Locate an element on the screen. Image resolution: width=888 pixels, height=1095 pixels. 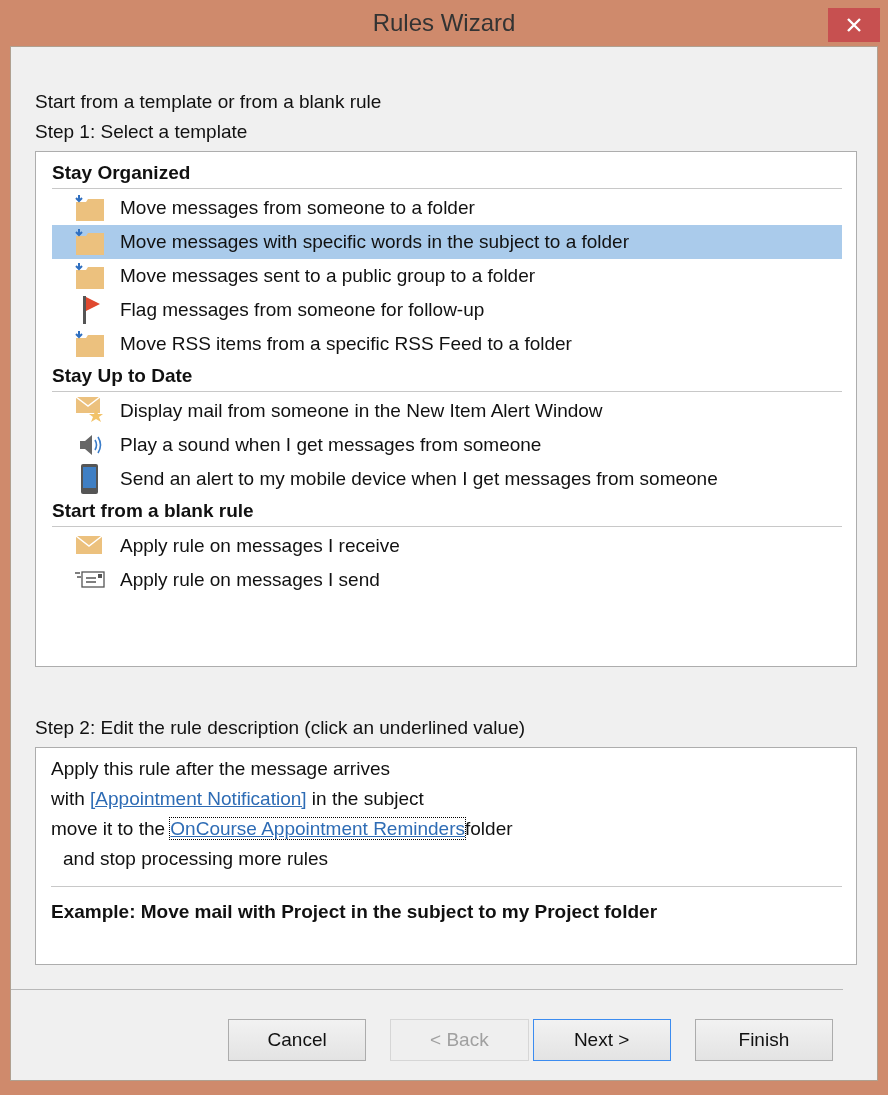
step-label: Step 1: Select a template is located at coordinates (142, 132).